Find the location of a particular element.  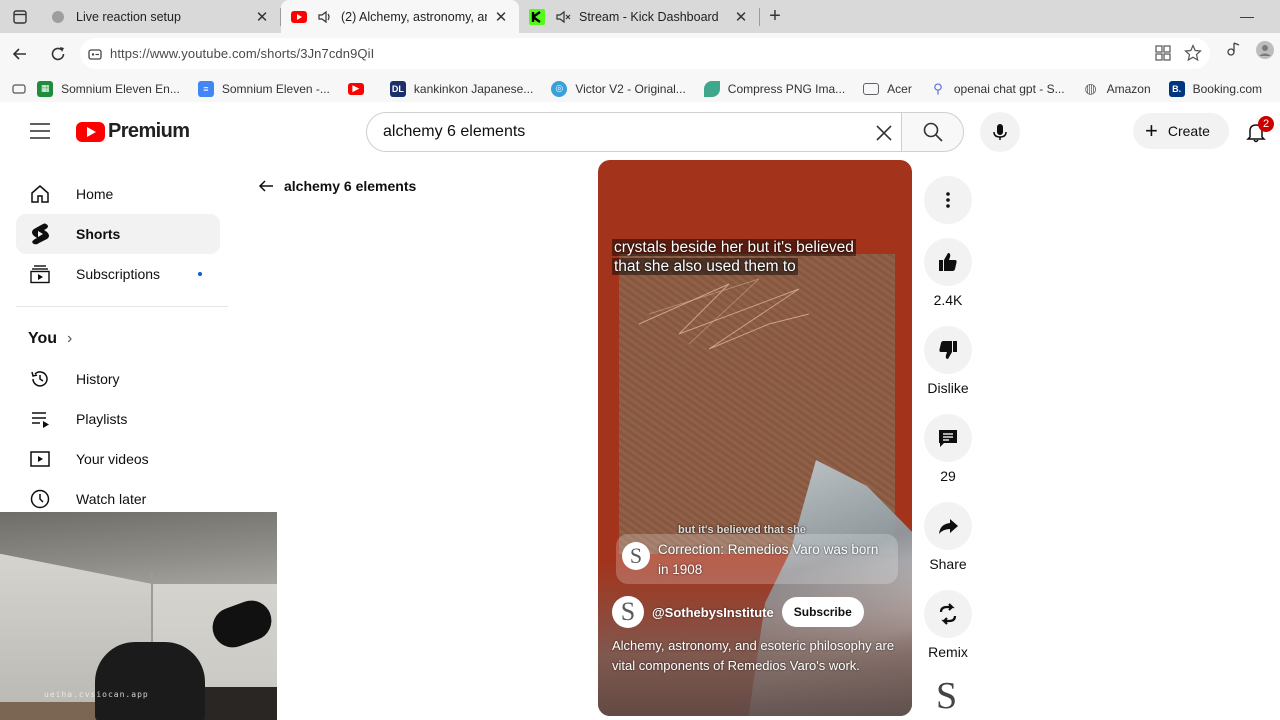

channel-row: S @SothebysInstitute Subscribe is located at coordinates (738, 612).